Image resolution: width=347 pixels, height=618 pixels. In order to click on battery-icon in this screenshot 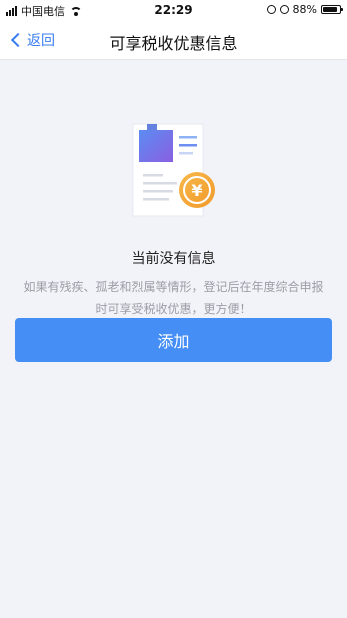, I will do `click(332, 9)`.